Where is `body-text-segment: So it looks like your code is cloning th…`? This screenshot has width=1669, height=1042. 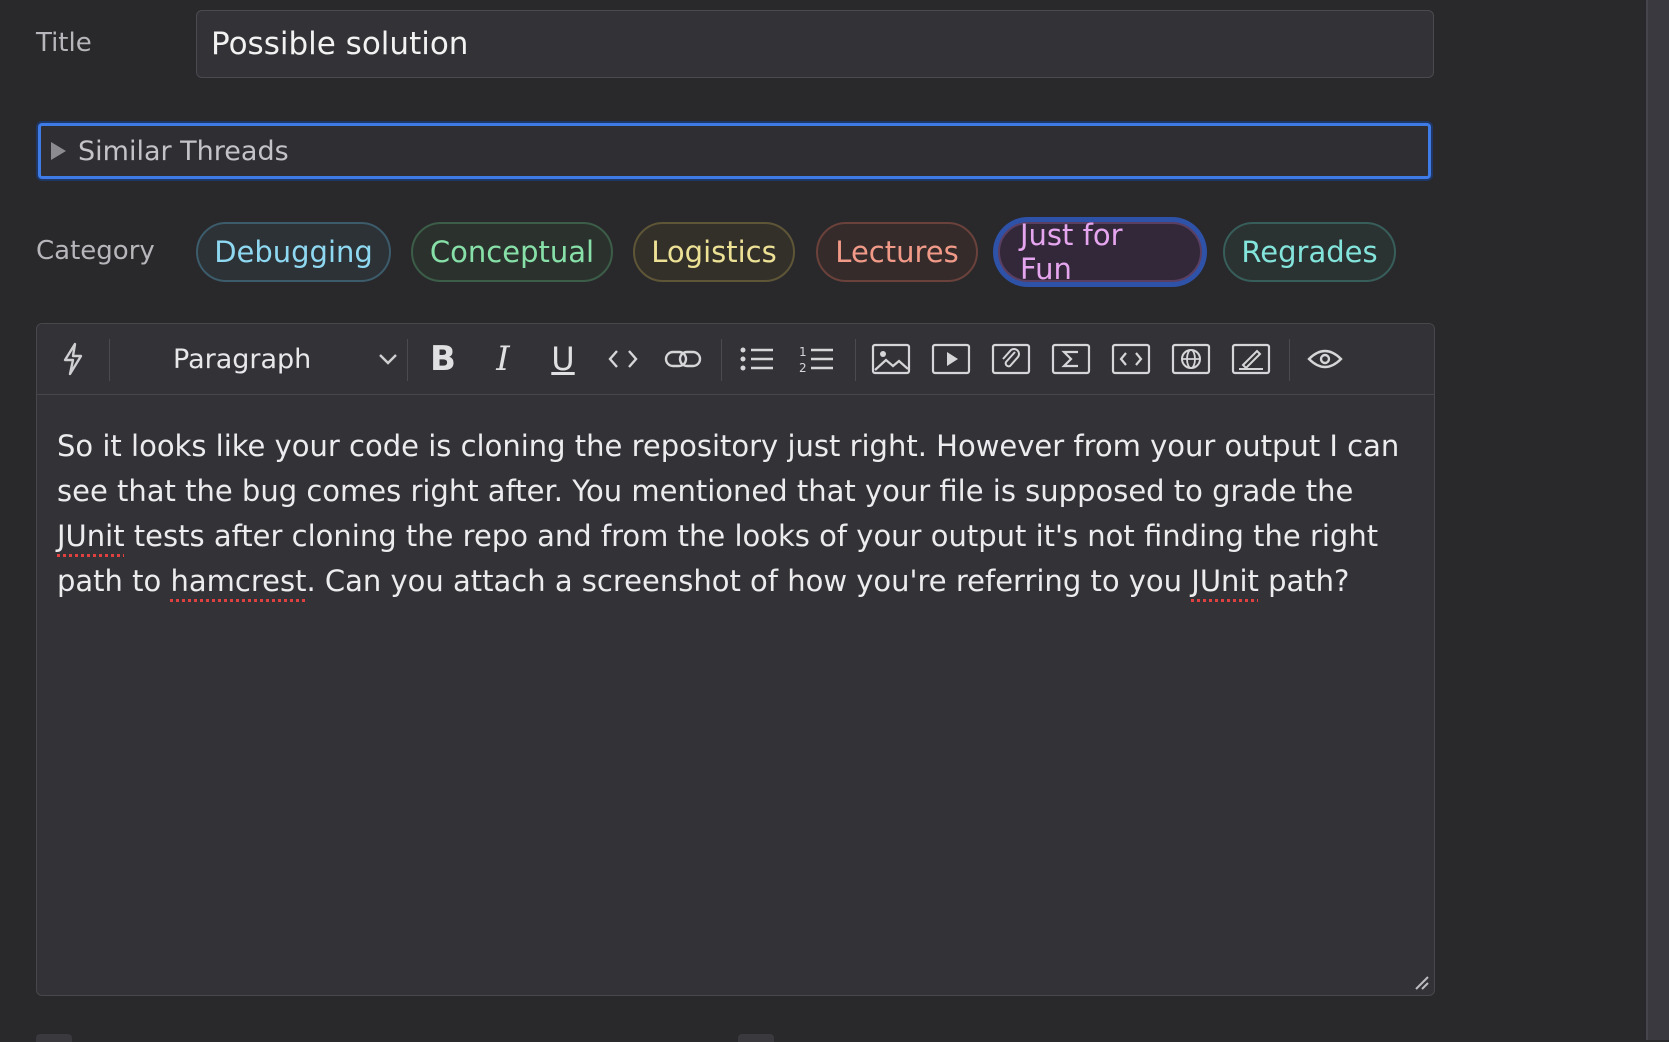 body-text-segment: So it looks like your code is cloning th… is located at coordinates (728, 468).